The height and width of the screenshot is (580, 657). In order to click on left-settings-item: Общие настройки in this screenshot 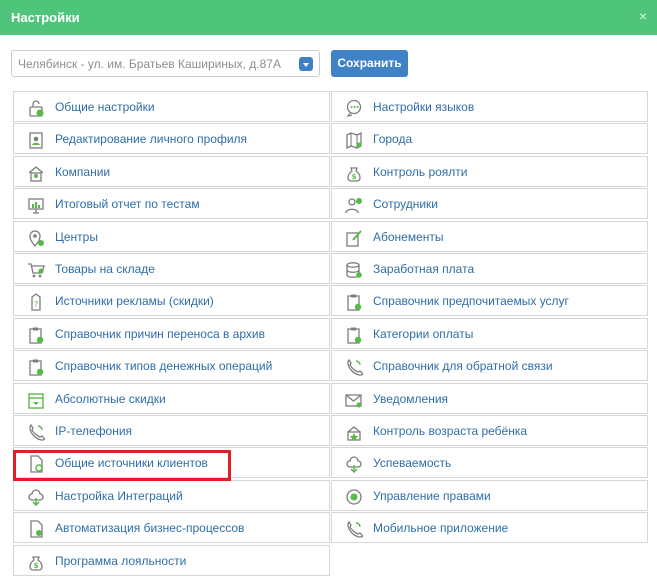, I will do `click(171, 106)`.